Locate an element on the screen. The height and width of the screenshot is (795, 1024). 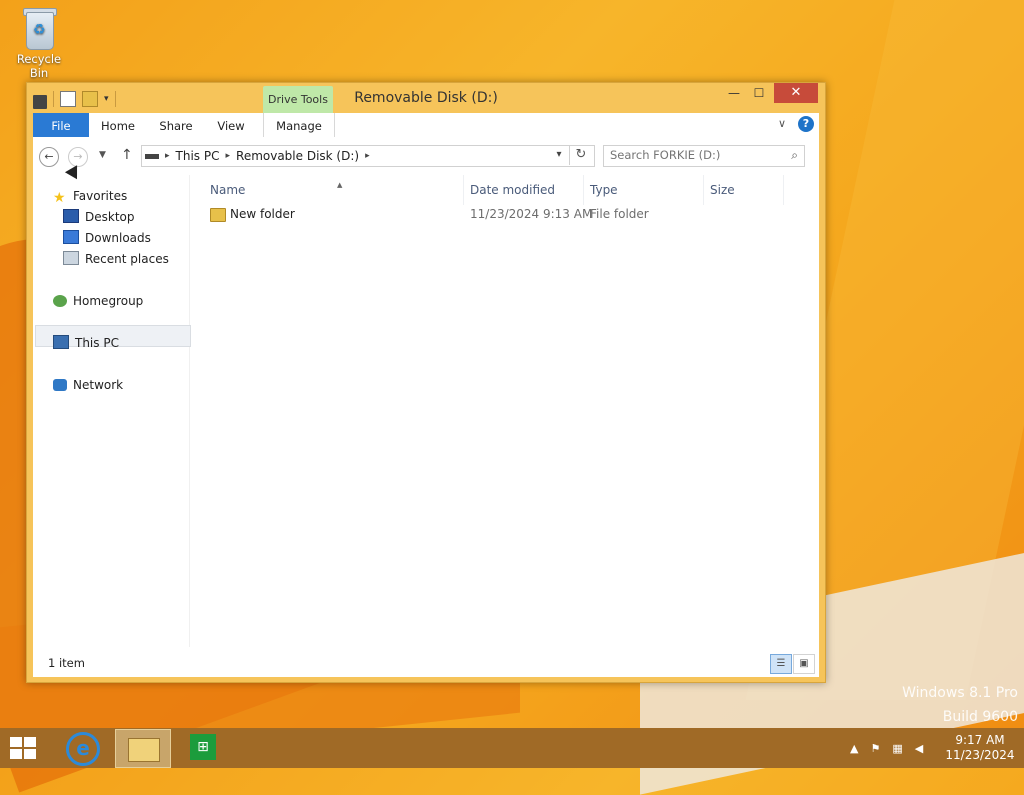
search-box: ⌕ is located at coordinates (704, 156).